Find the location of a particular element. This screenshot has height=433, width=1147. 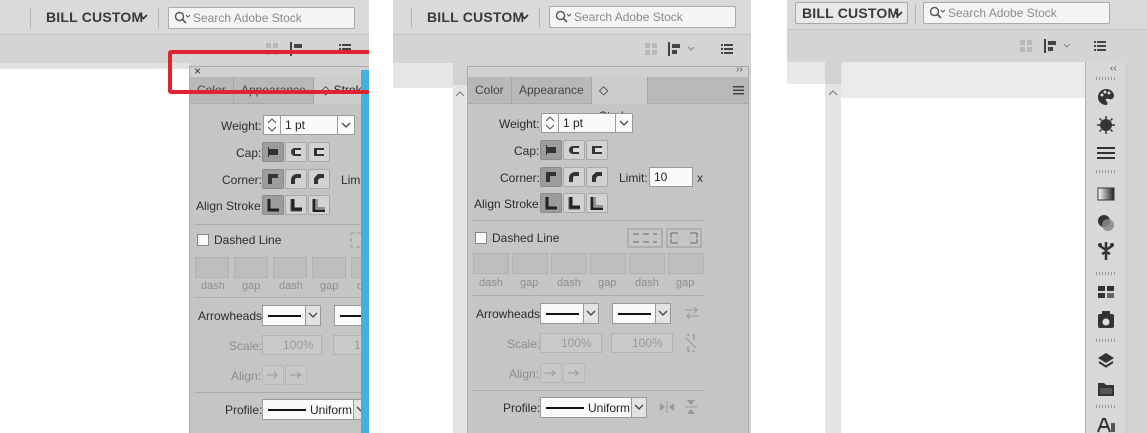

character-icon is located at coordinates (1106, 425).